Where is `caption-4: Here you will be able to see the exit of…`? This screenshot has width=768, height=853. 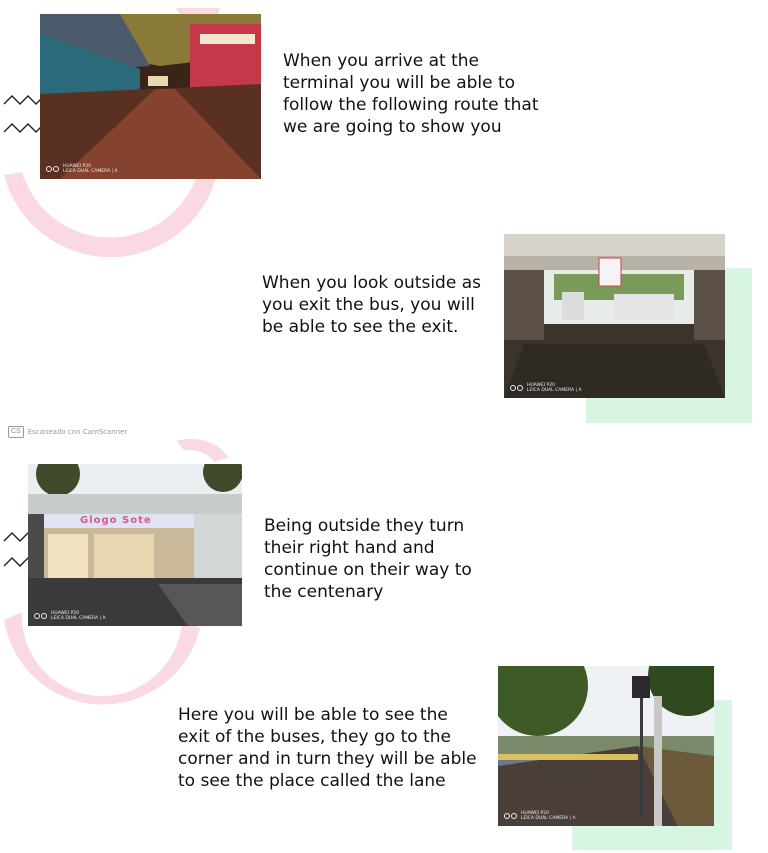 caption-4: Here you will be able to see the exit of… is located at coordinates (327, 748).